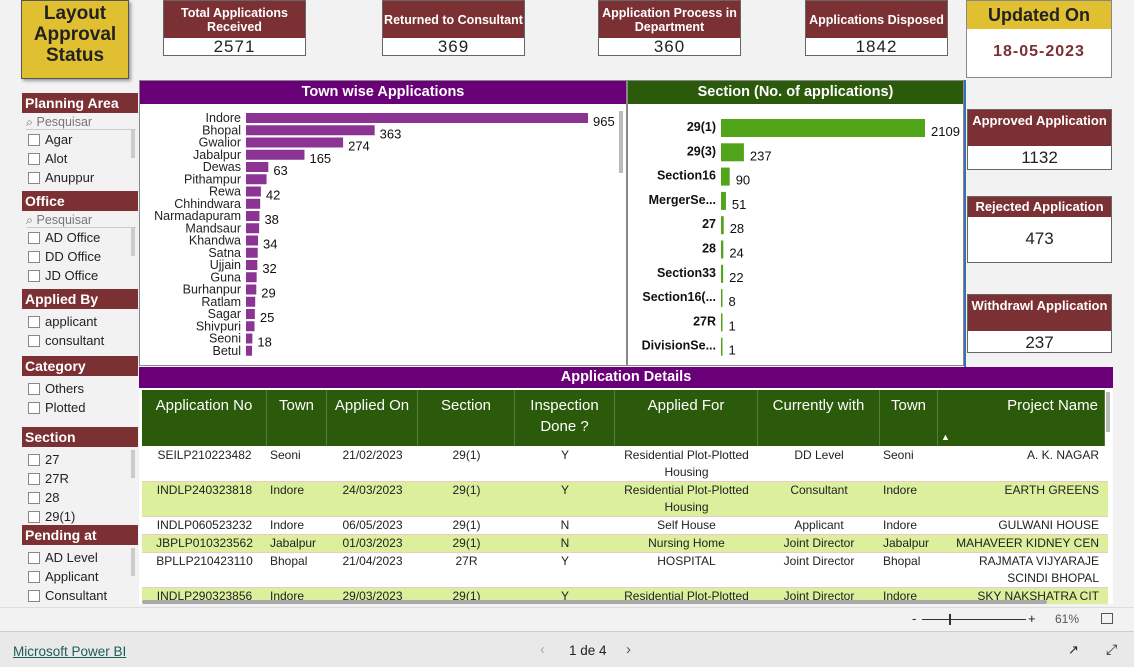 This screenshot has width=1134, height=667. What do you see at coordinates (819, 418) in the screenshot?
I see `column-header: Currently with` at bounding box center [819, 418].